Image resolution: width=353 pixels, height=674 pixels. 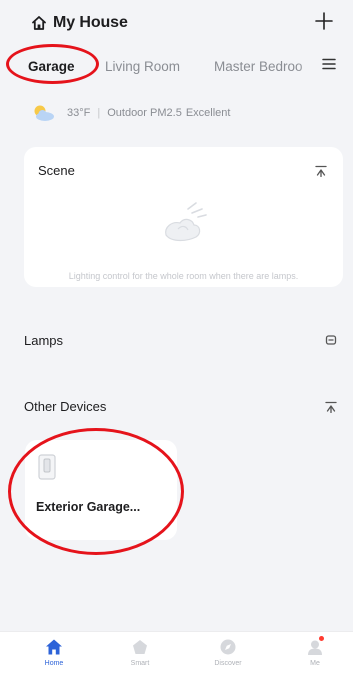 I want to click on other-devices-section-title: Other Devices, so click(x=65, y=406).